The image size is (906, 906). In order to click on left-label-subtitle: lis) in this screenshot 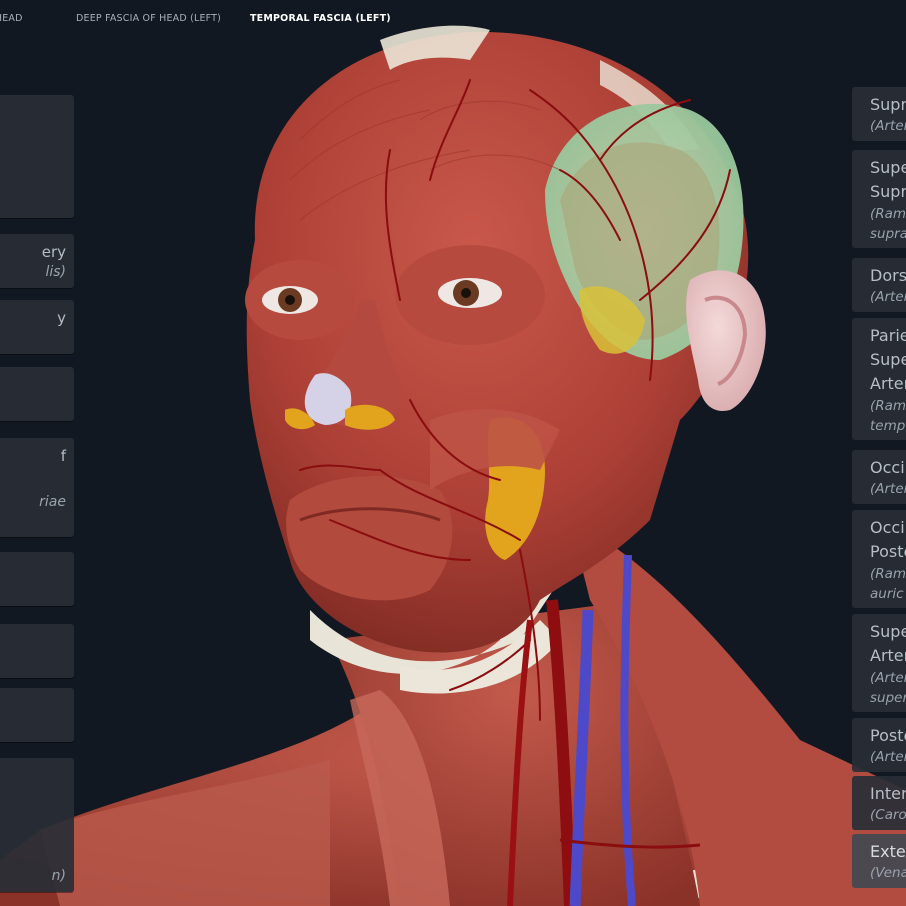, I will do `click(55, 272)`.